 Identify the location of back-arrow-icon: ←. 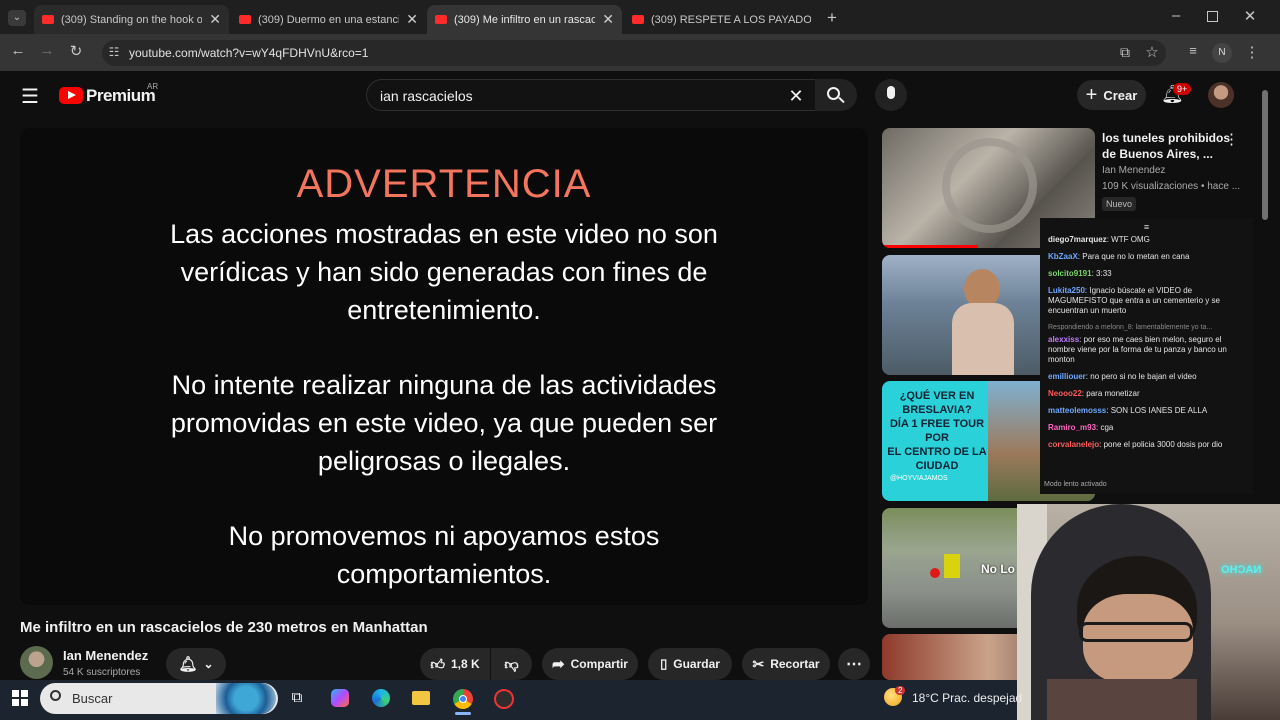
(18, 50).